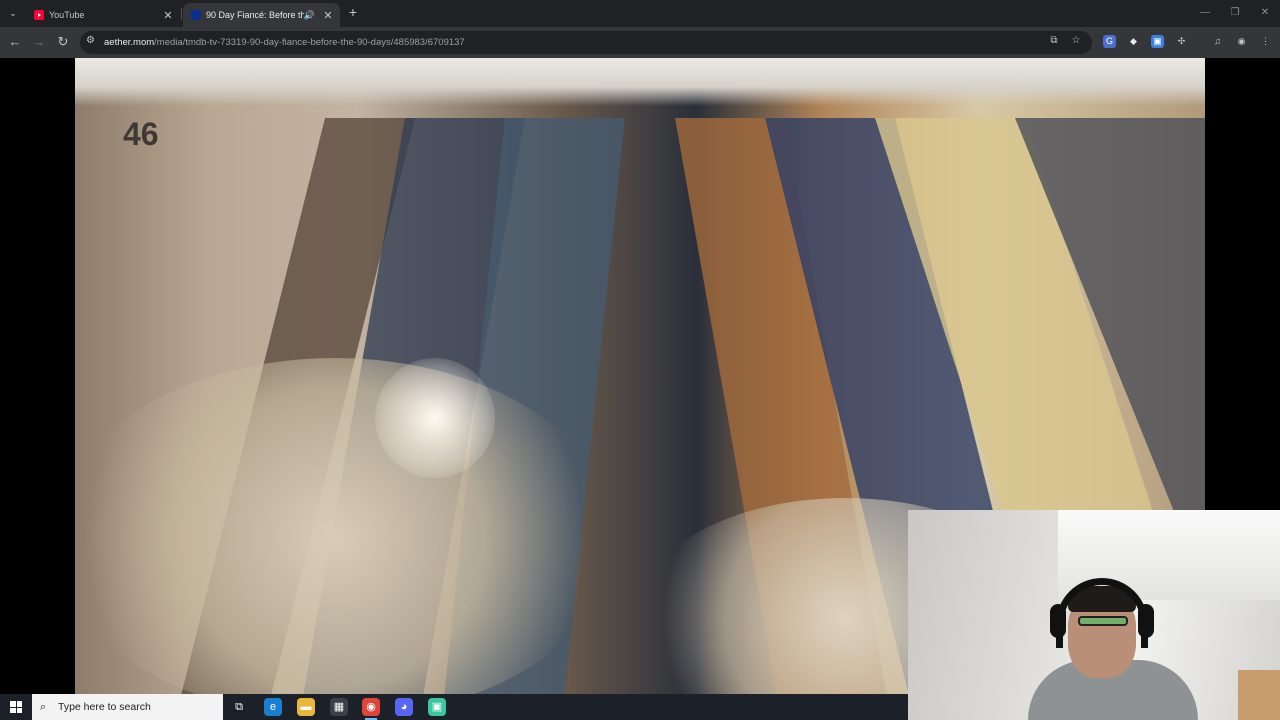  What do you see at coordinates (15, 42) in the screenshot?
I see `back-icon: ←` at bounding box center [15, 42].